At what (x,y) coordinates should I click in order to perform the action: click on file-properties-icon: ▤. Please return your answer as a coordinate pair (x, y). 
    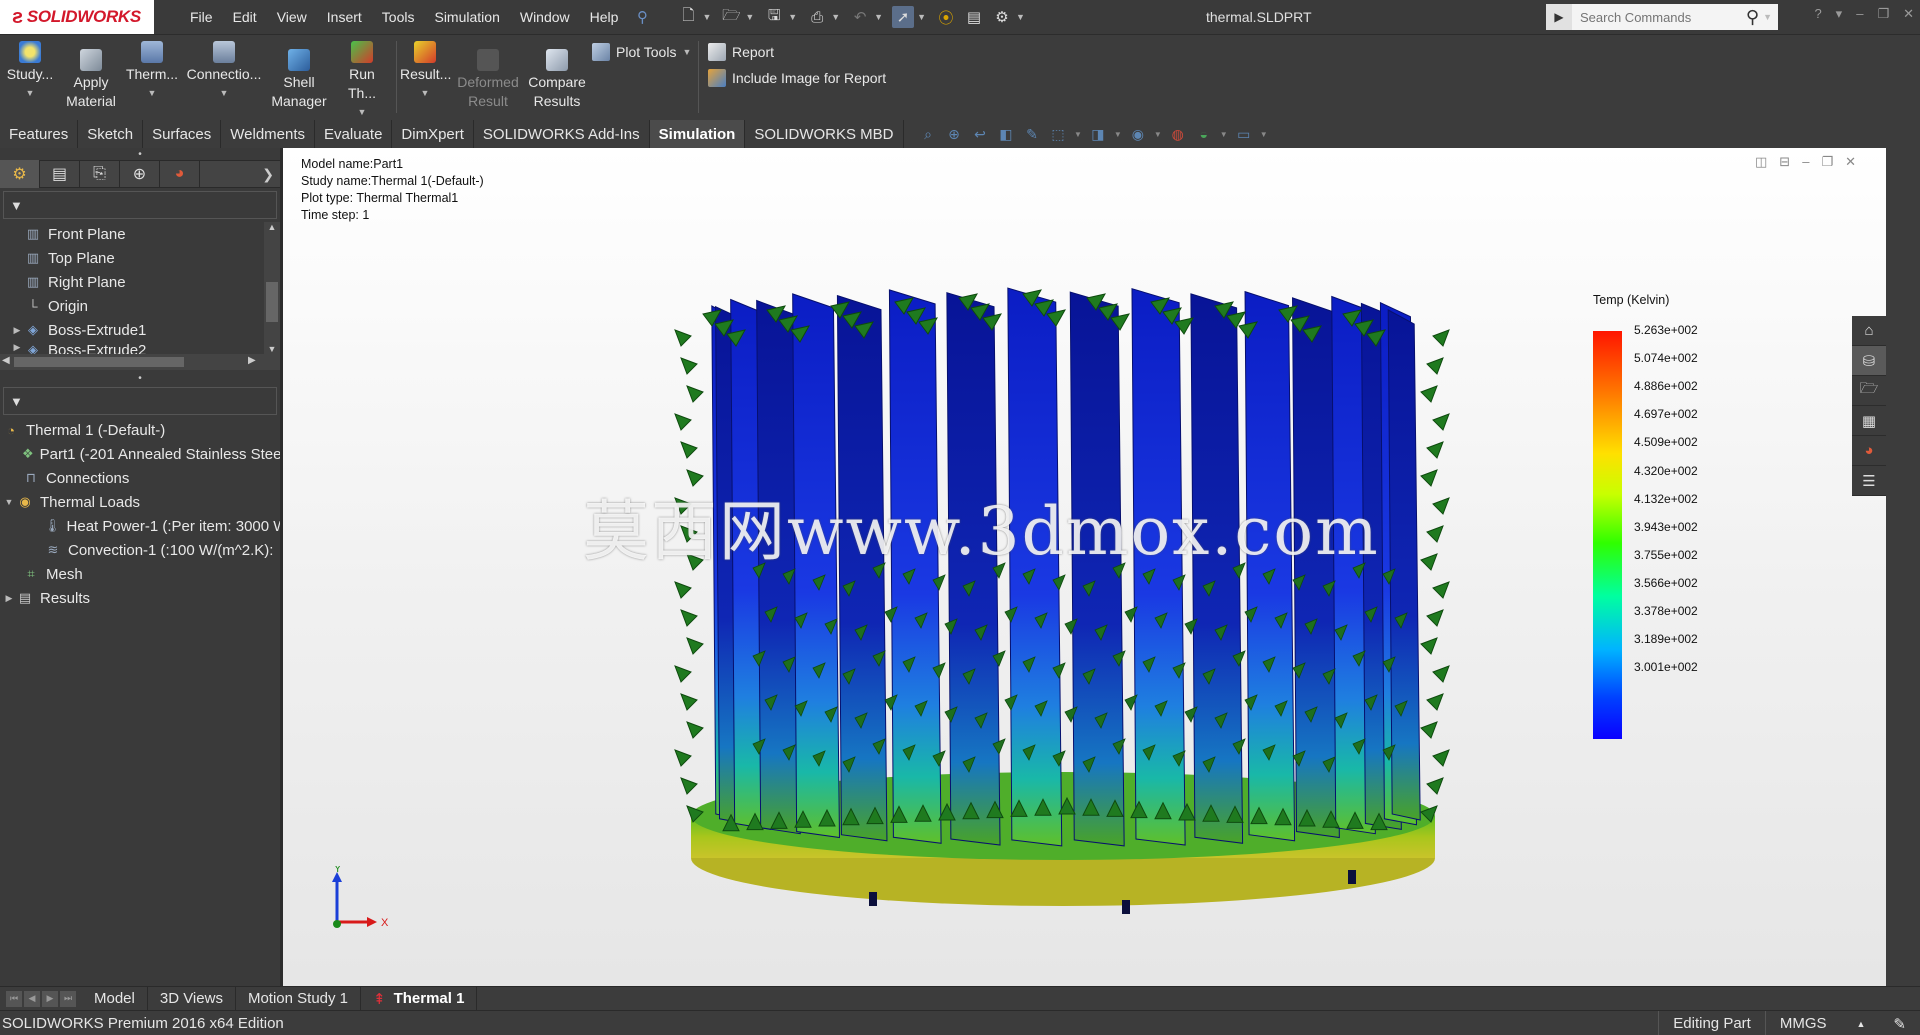
    Looking at the image, I should click on (974, 17).